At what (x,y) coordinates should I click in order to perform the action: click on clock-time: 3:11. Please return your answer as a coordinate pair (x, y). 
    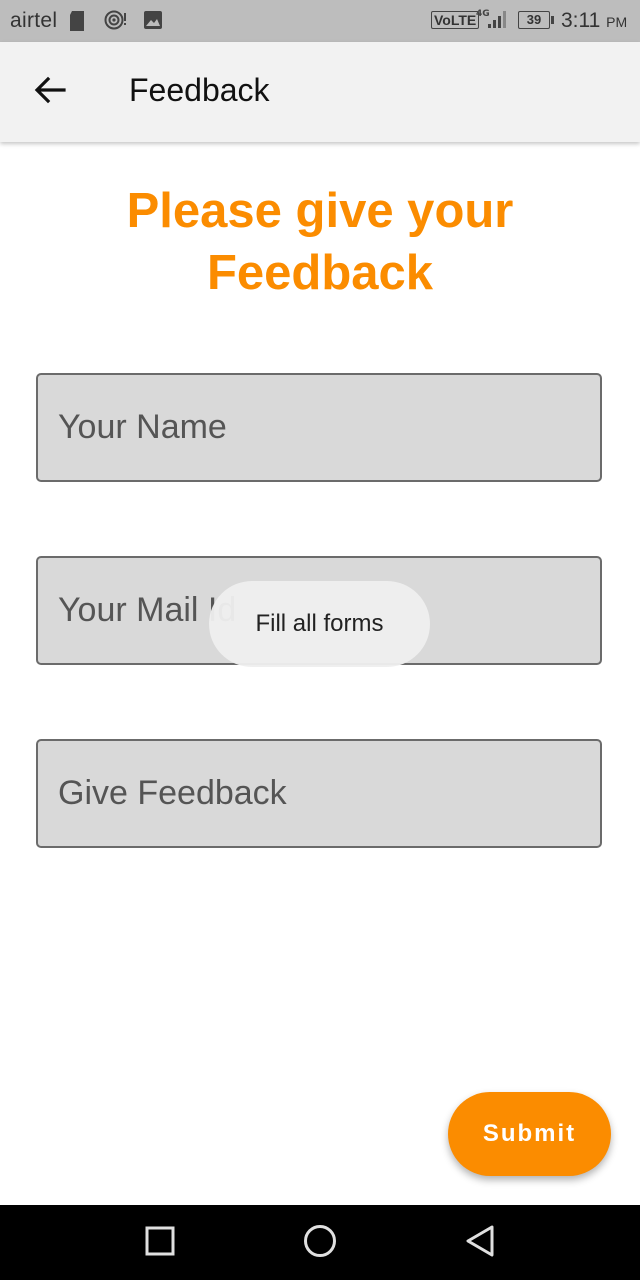
    Looking at the image, I should click on (581, 20).